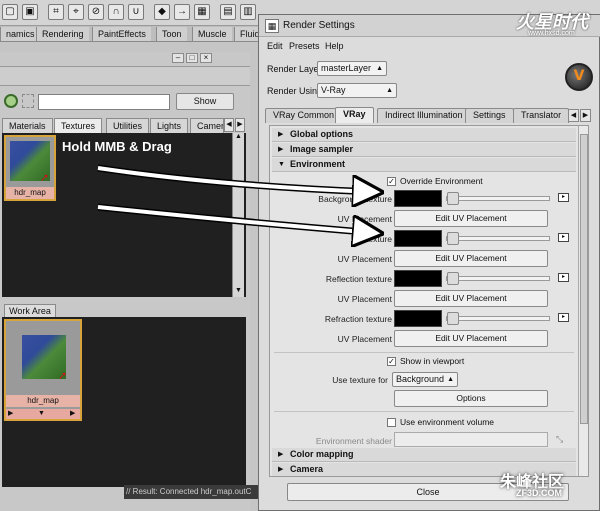 This screenshot has height=511, width=600. Describe the element at coordinates (275, 46) in the screenshot. I see `menu-edit: Edit` at that location.